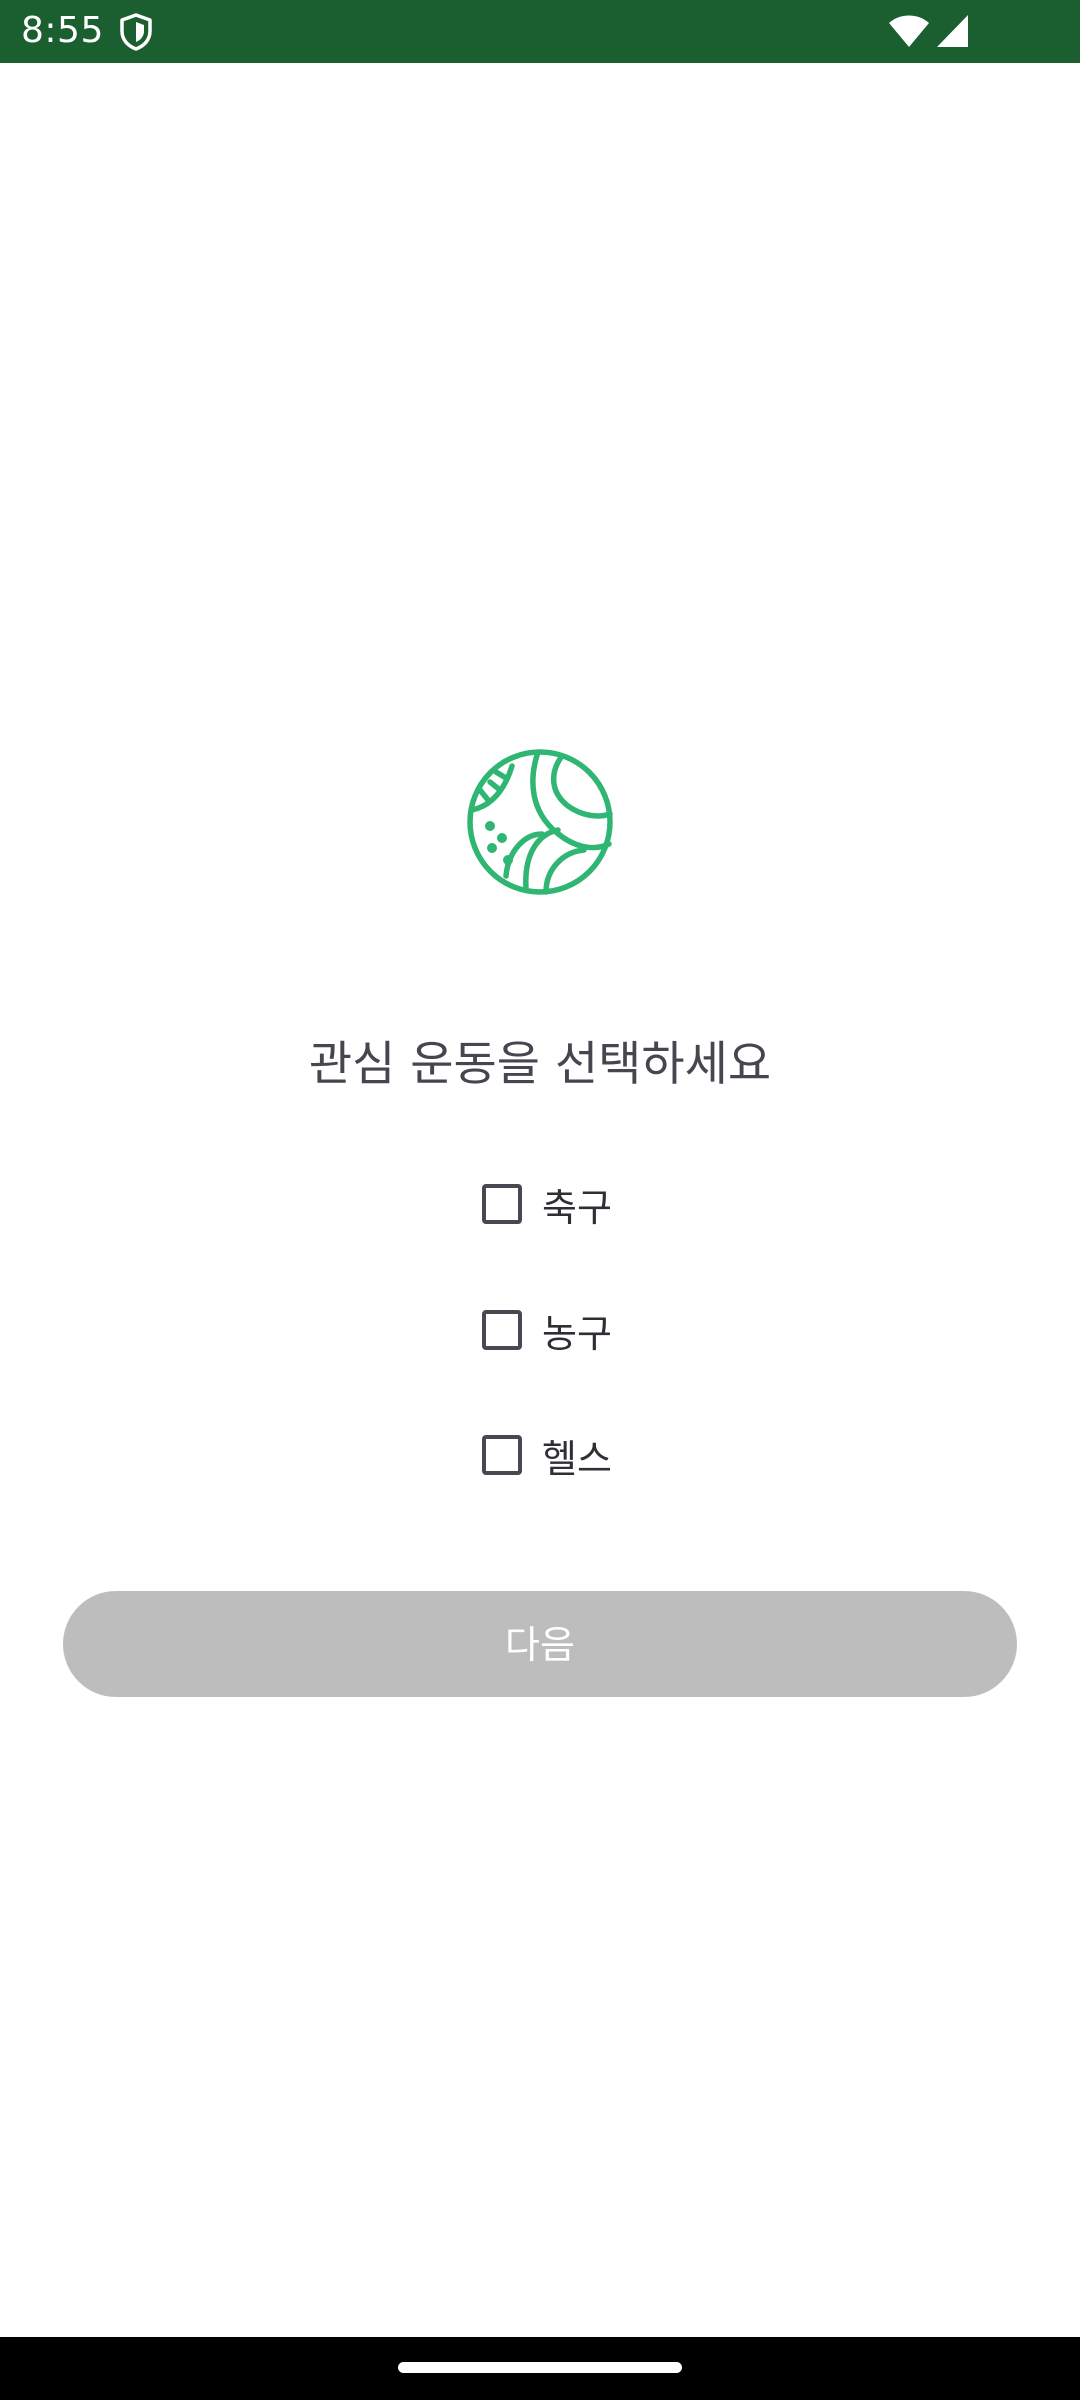  I want to click on home-handle, so click(540, 2367).